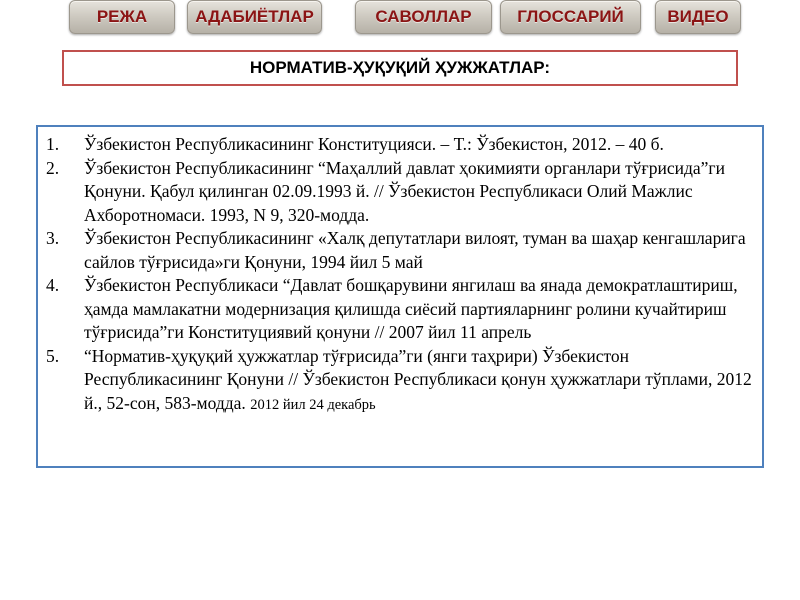 The image size is (800, 600). I want to click on nav-button-video: ВИДЕО, so click(698, 17).